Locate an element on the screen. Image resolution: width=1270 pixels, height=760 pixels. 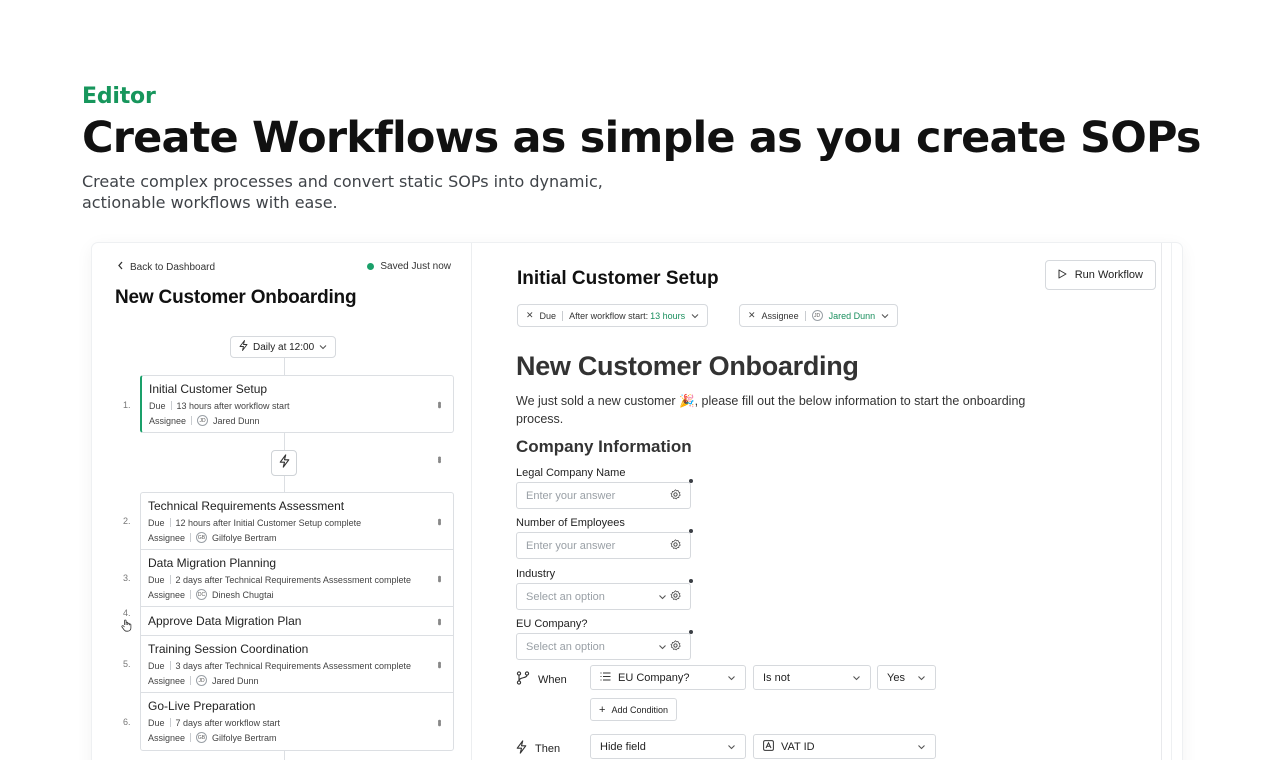
add-condition-button: + Add Condition is located at coordinates (633, 709).